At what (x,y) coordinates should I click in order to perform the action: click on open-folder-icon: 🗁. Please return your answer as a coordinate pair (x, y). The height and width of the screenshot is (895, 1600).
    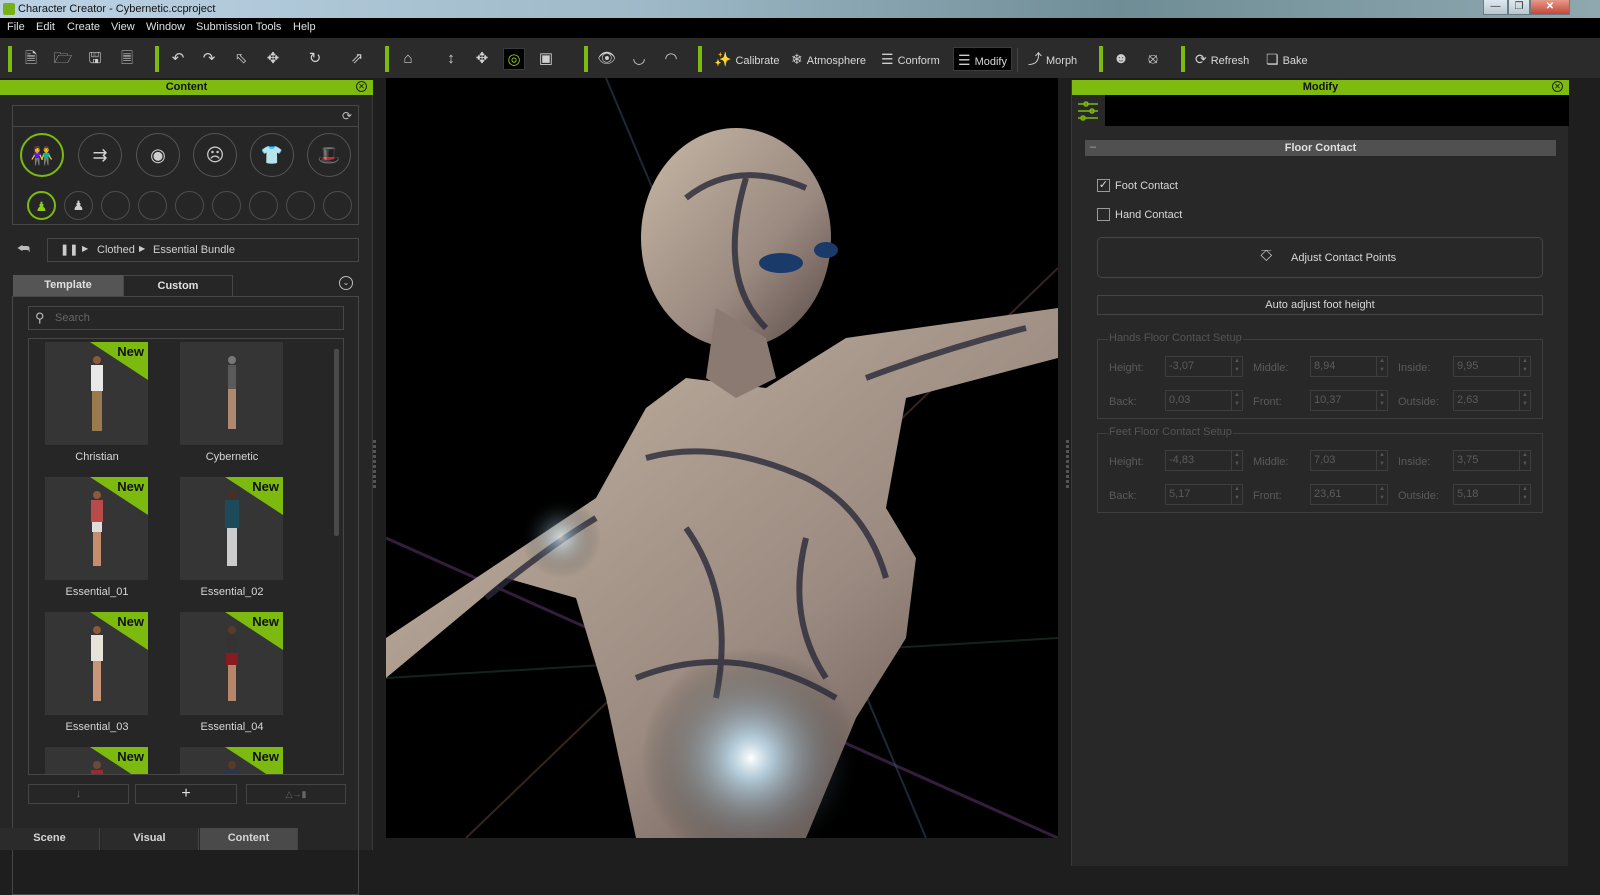
    Looking at the image, I should click on (63, 59).